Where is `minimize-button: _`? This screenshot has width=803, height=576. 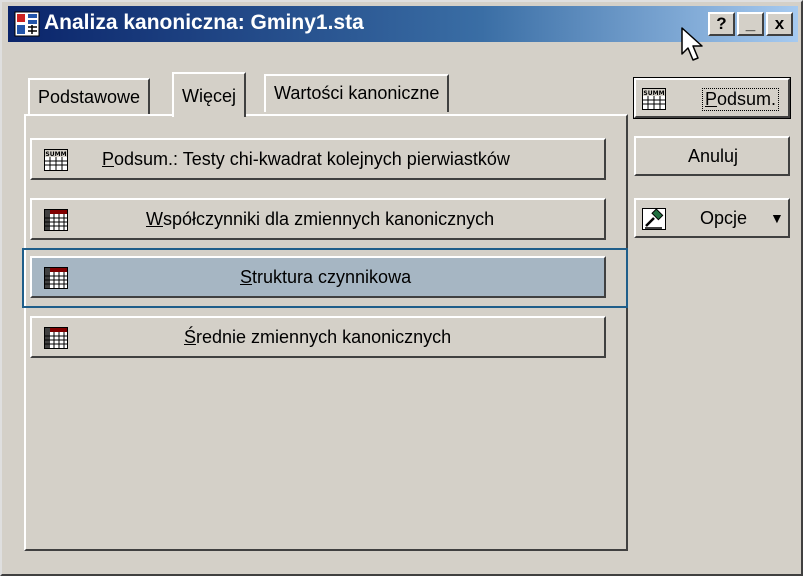 minimize-button: _ is located at coordinates (750, 24).